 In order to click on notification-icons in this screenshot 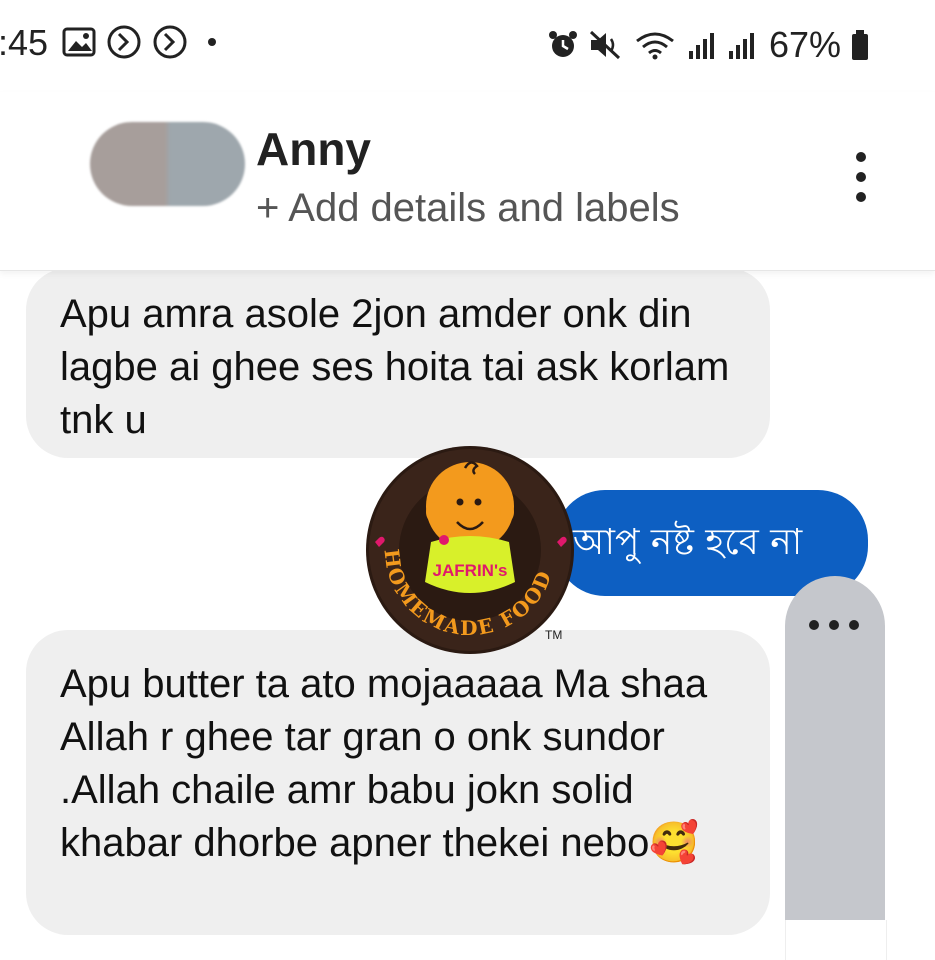, I will do `click(139, 42)`.